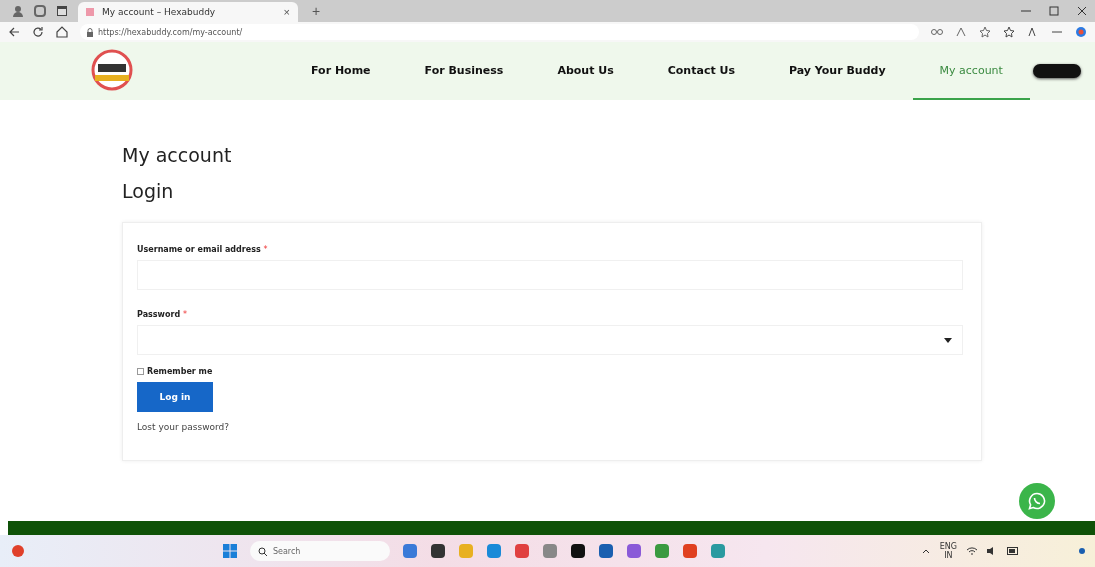 Image resolution: width=1095 pixels, height=567 pixels. What do you see at coordinates (229, 551) in the screenshot?
I see `start-icon` at bounding box center [229, 551].